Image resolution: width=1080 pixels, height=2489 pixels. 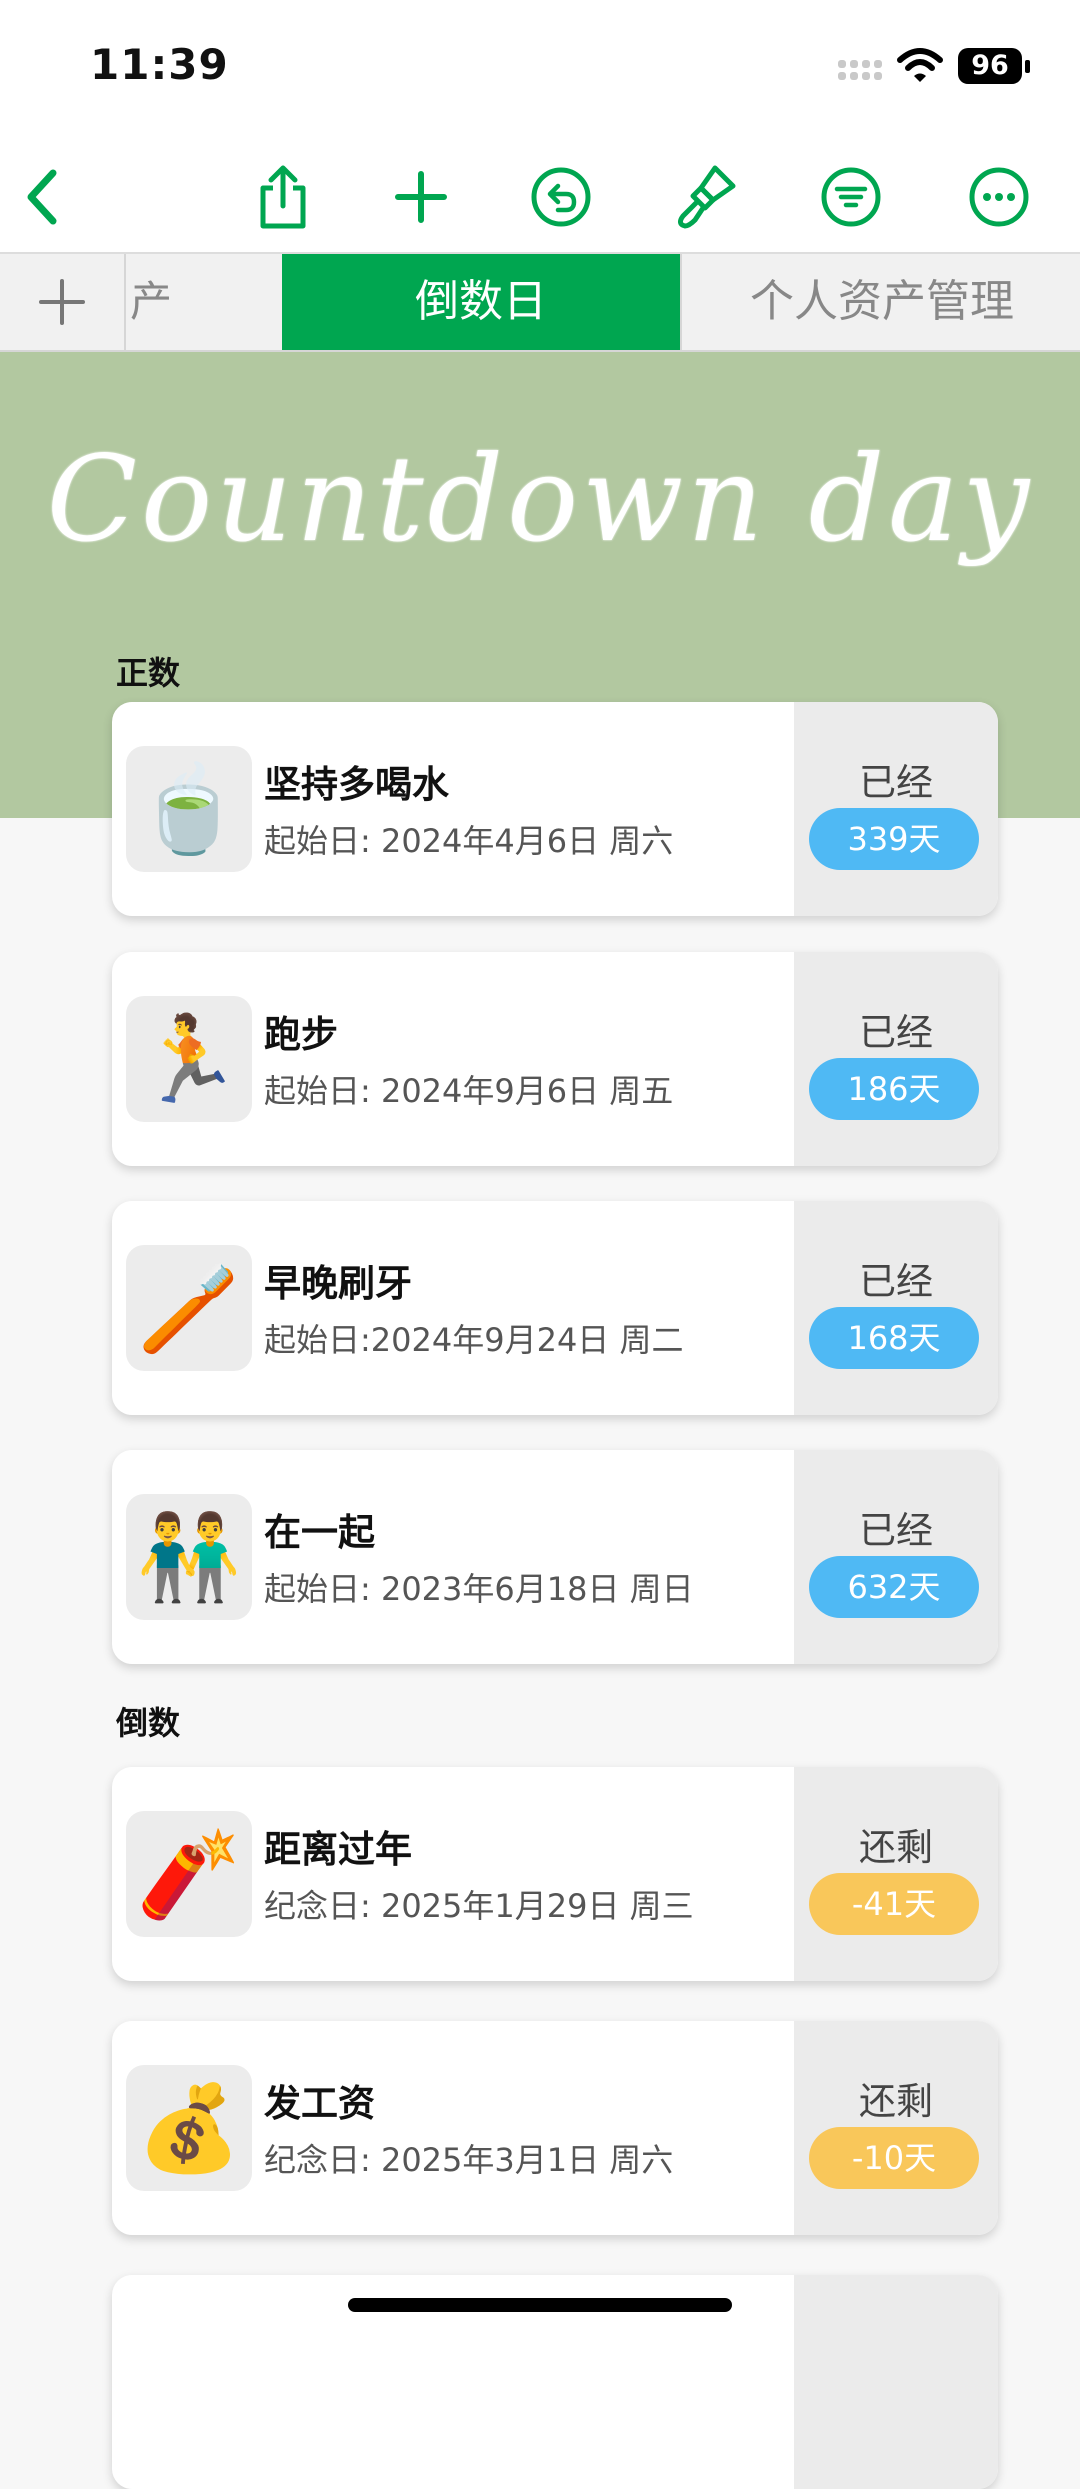 What do you see at coordinates (705, 197) in the screenshot?
I see `paintbrush-icon` at bounding box center [705, 197].